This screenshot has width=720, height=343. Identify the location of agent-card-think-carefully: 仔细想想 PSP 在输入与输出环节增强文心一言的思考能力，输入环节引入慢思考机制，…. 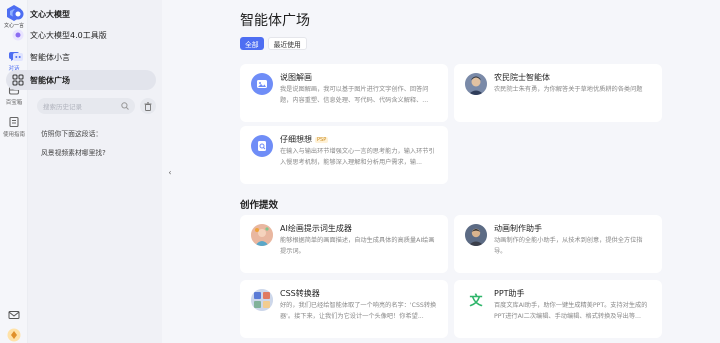
(344, 155).